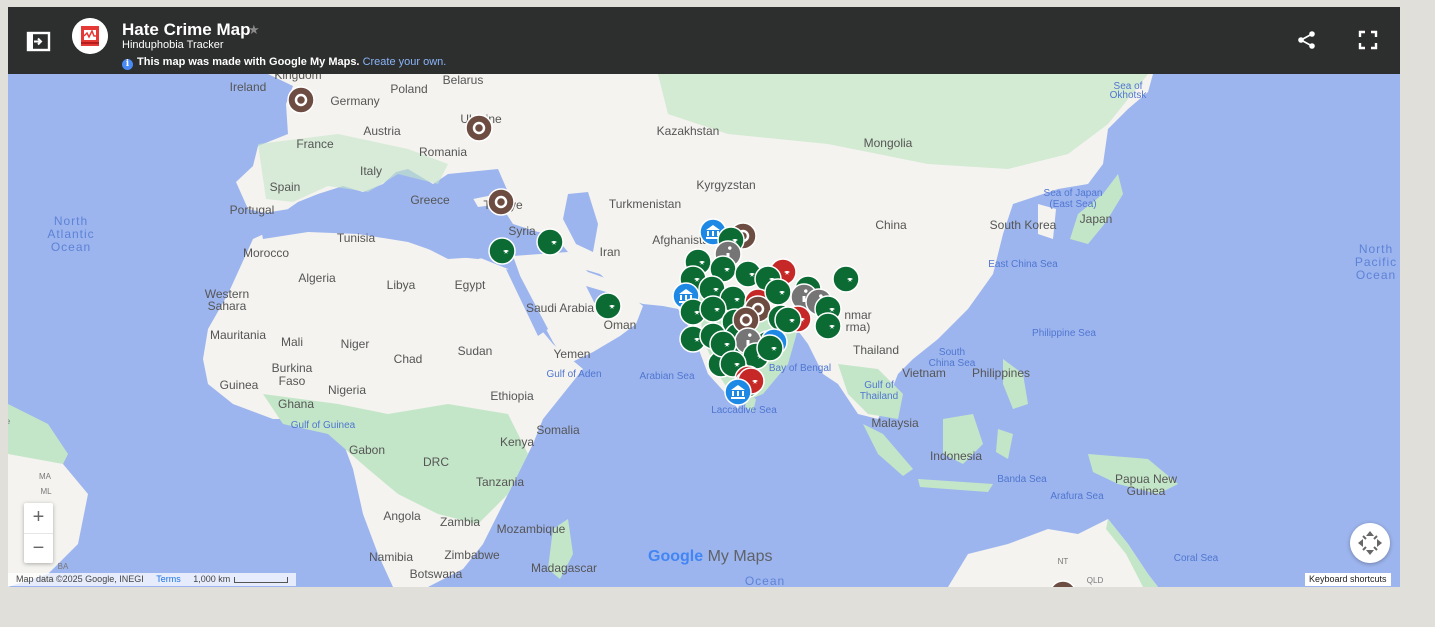 This screenshot has height=627, width=1435. What do you see at coordinates (127, 64) in the screenshot?
I see `info-icon: i` at bounding box center [127, 64].